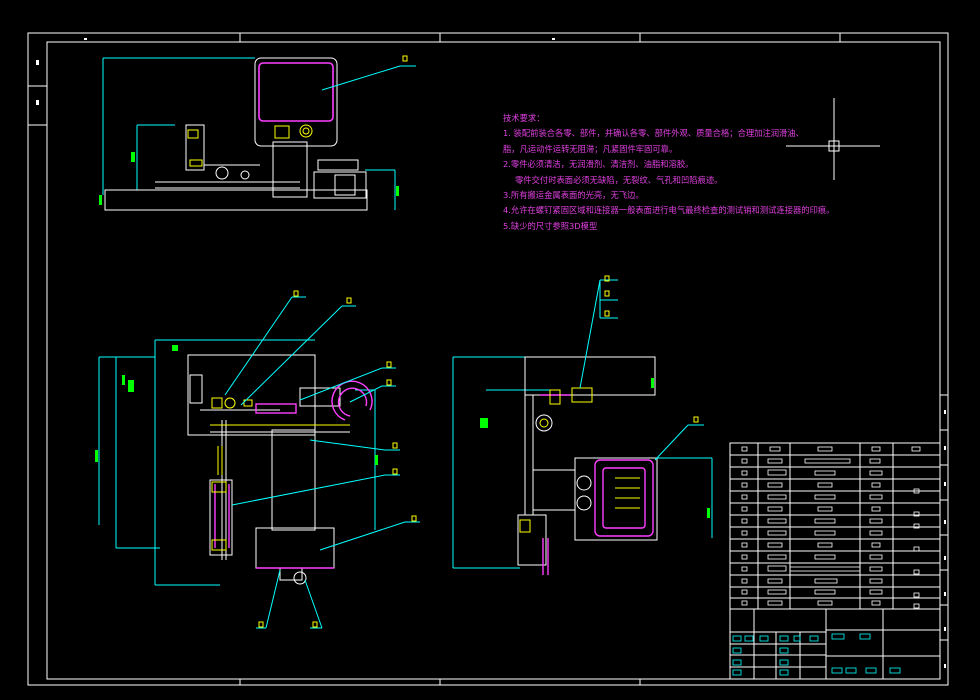 Image resolution: width=980 pixels, height=700 pixels. I want to click on side-view-dimensions, so click(582, 462).